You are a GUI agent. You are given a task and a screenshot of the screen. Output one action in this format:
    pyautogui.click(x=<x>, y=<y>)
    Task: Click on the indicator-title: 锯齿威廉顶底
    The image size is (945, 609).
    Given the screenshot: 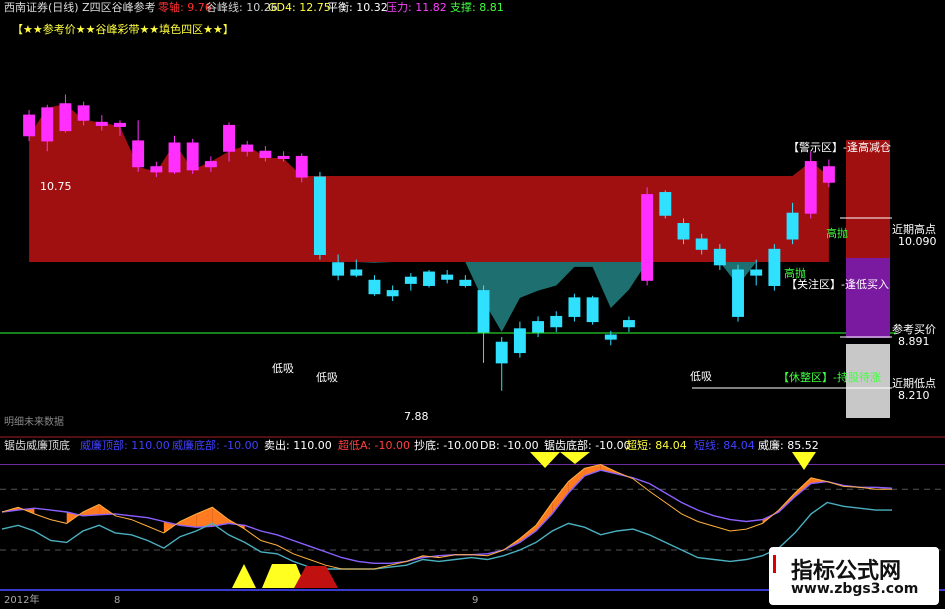 What is the action you would take?
    pyautogui.click(x=37, y=445)
    